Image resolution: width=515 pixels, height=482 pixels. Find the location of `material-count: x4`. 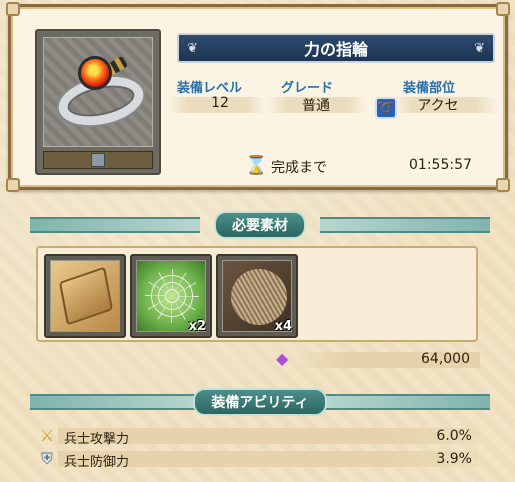

material-count: x4 is located at coordinates (283, 326).